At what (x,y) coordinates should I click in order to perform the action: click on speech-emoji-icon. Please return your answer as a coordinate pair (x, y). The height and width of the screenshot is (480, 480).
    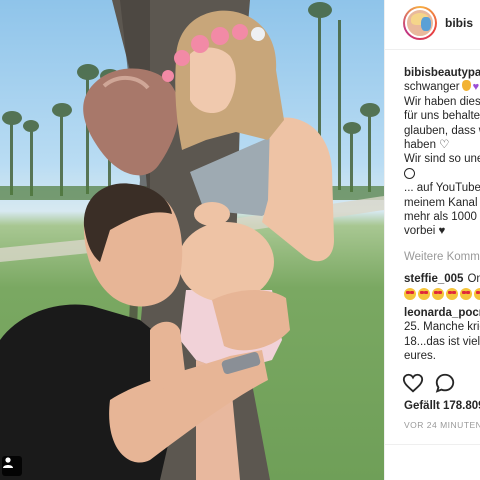
    Looking at the image, I should click on (409, 173).